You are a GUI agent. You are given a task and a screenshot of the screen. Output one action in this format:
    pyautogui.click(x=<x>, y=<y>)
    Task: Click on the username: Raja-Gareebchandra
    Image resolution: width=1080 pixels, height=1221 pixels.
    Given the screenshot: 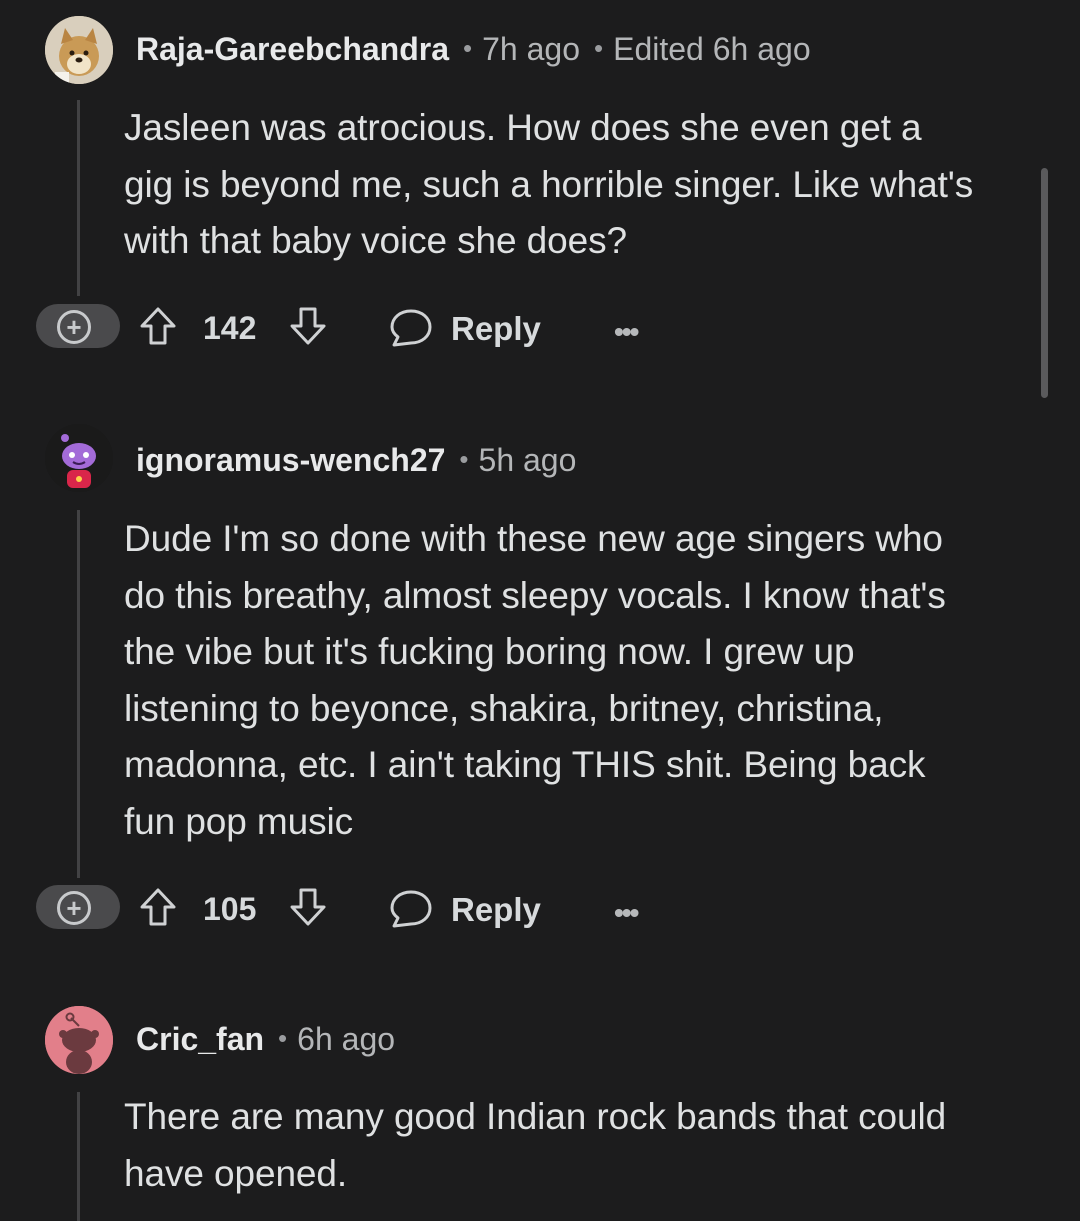 What is the action you would take?
    pyautogui.click(x=292, y=49)
    